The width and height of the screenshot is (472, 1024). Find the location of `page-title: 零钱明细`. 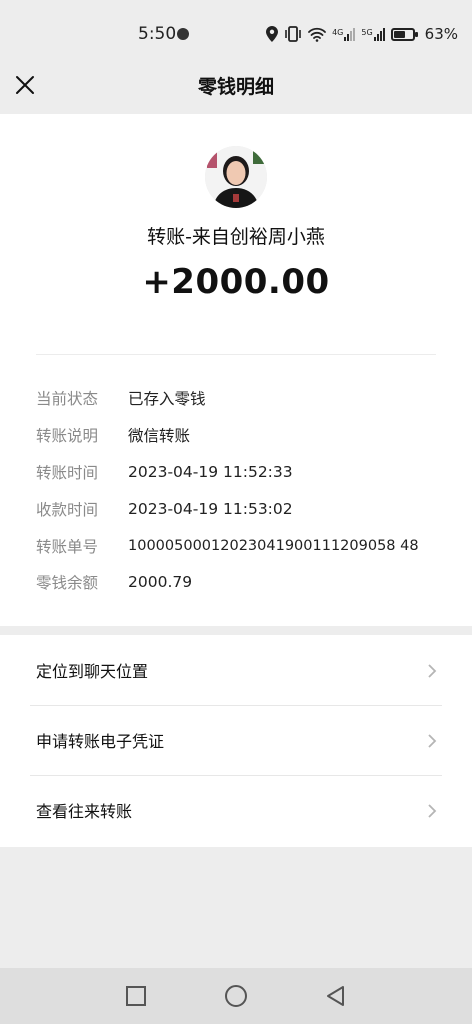

page-title: 零钱明细 is located at coordinates (235, 87).